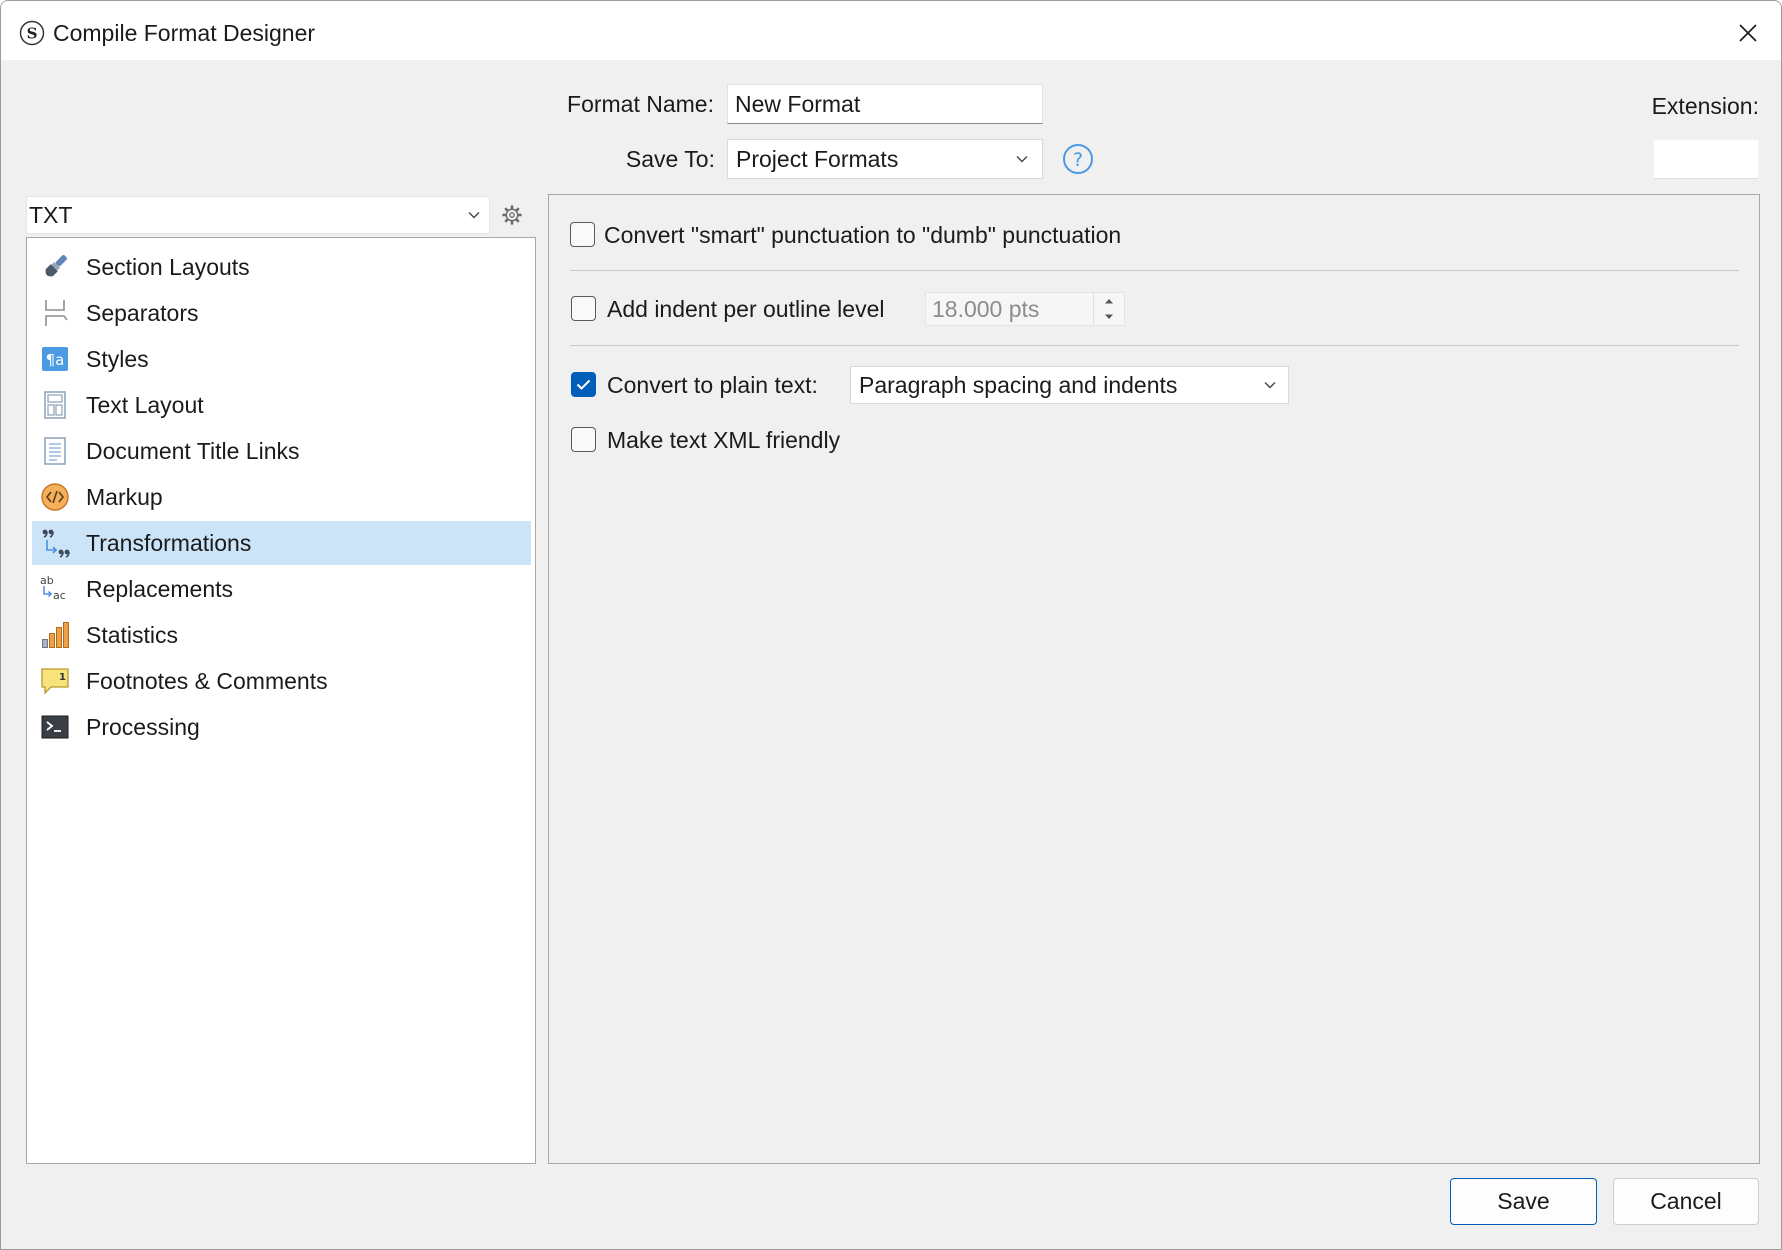 The image size is (1782, 1250). I want to click on sidebar-item-label: Footnotes & Comments, so click(207, 680).